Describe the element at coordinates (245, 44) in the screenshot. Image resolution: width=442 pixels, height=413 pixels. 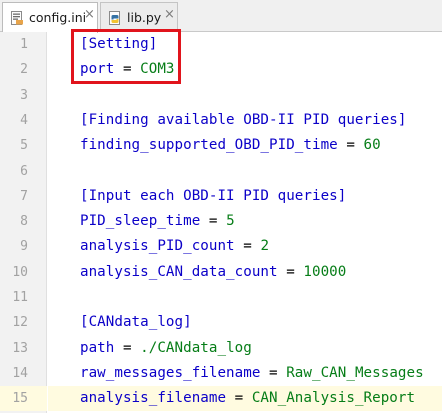
I see `code-line: [Setting]` at that location.